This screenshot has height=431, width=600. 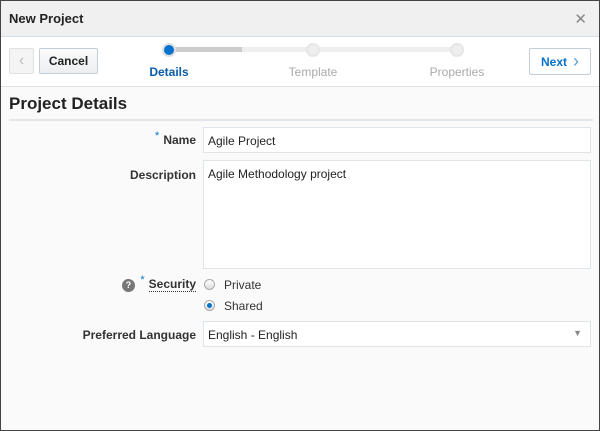 I want to click on step-template-dot, so click(x=313, y=50).